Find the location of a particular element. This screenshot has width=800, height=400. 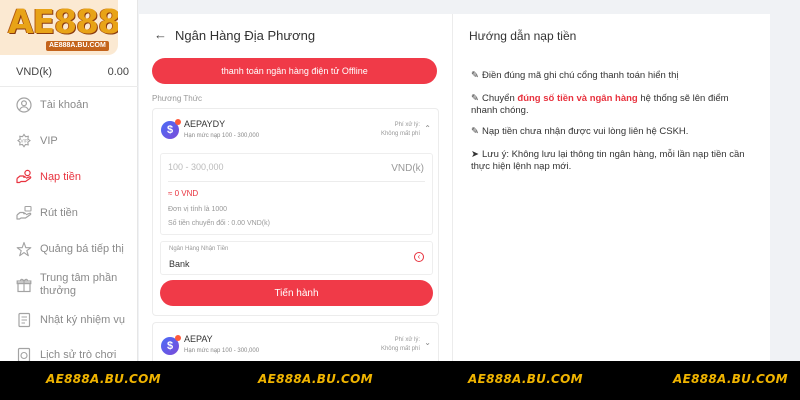

page-title: Ngân Hàng Địa Phương is located at coordinates (245, 35).